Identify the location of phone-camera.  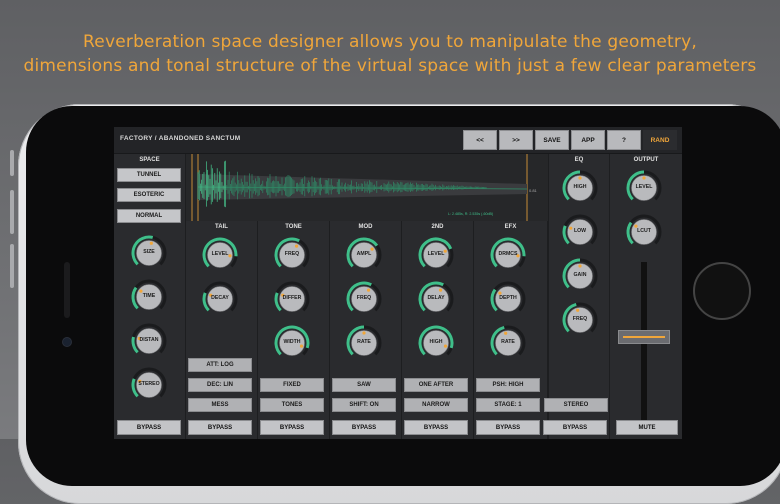
(67, 342).